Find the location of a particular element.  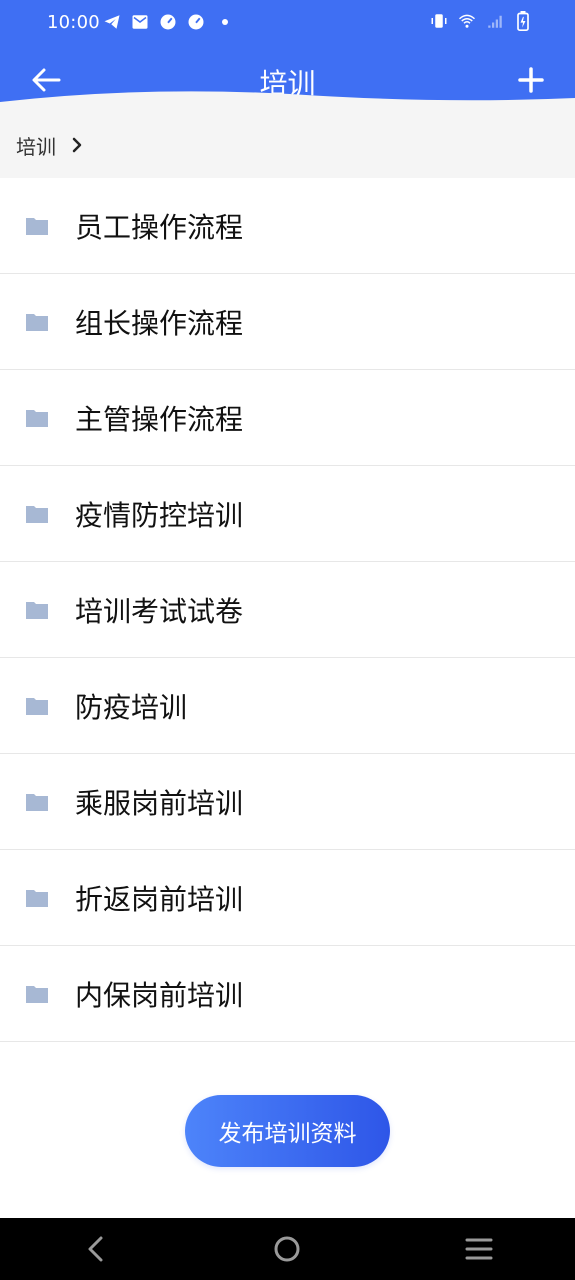

back-nav-icon is located at coordinates (95, 1249).